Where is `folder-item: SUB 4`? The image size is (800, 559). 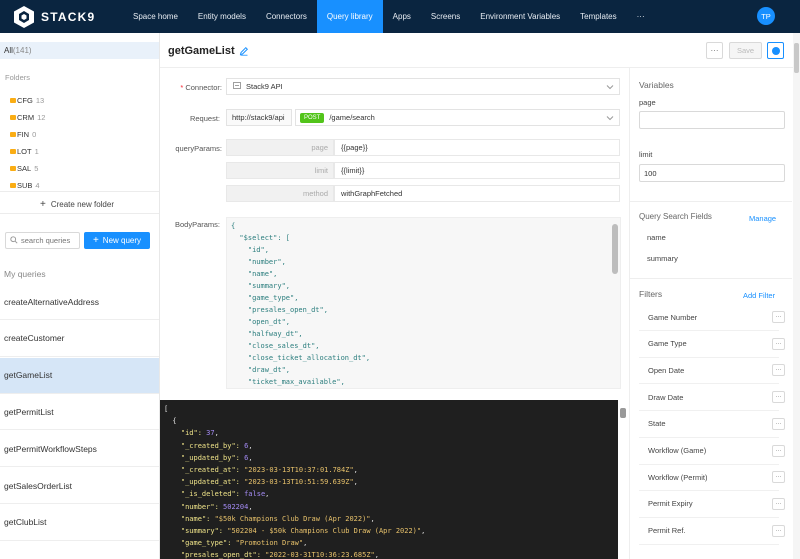
folder-item: SUB 4 is located at coordinates (25, 185).